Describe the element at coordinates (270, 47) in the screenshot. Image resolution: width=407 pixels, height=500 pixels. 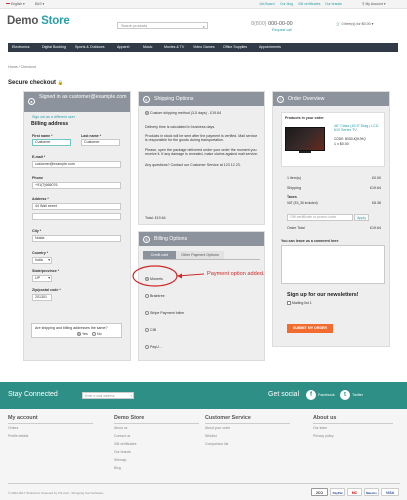
I see `nav-appointments: Appointments` at that location.